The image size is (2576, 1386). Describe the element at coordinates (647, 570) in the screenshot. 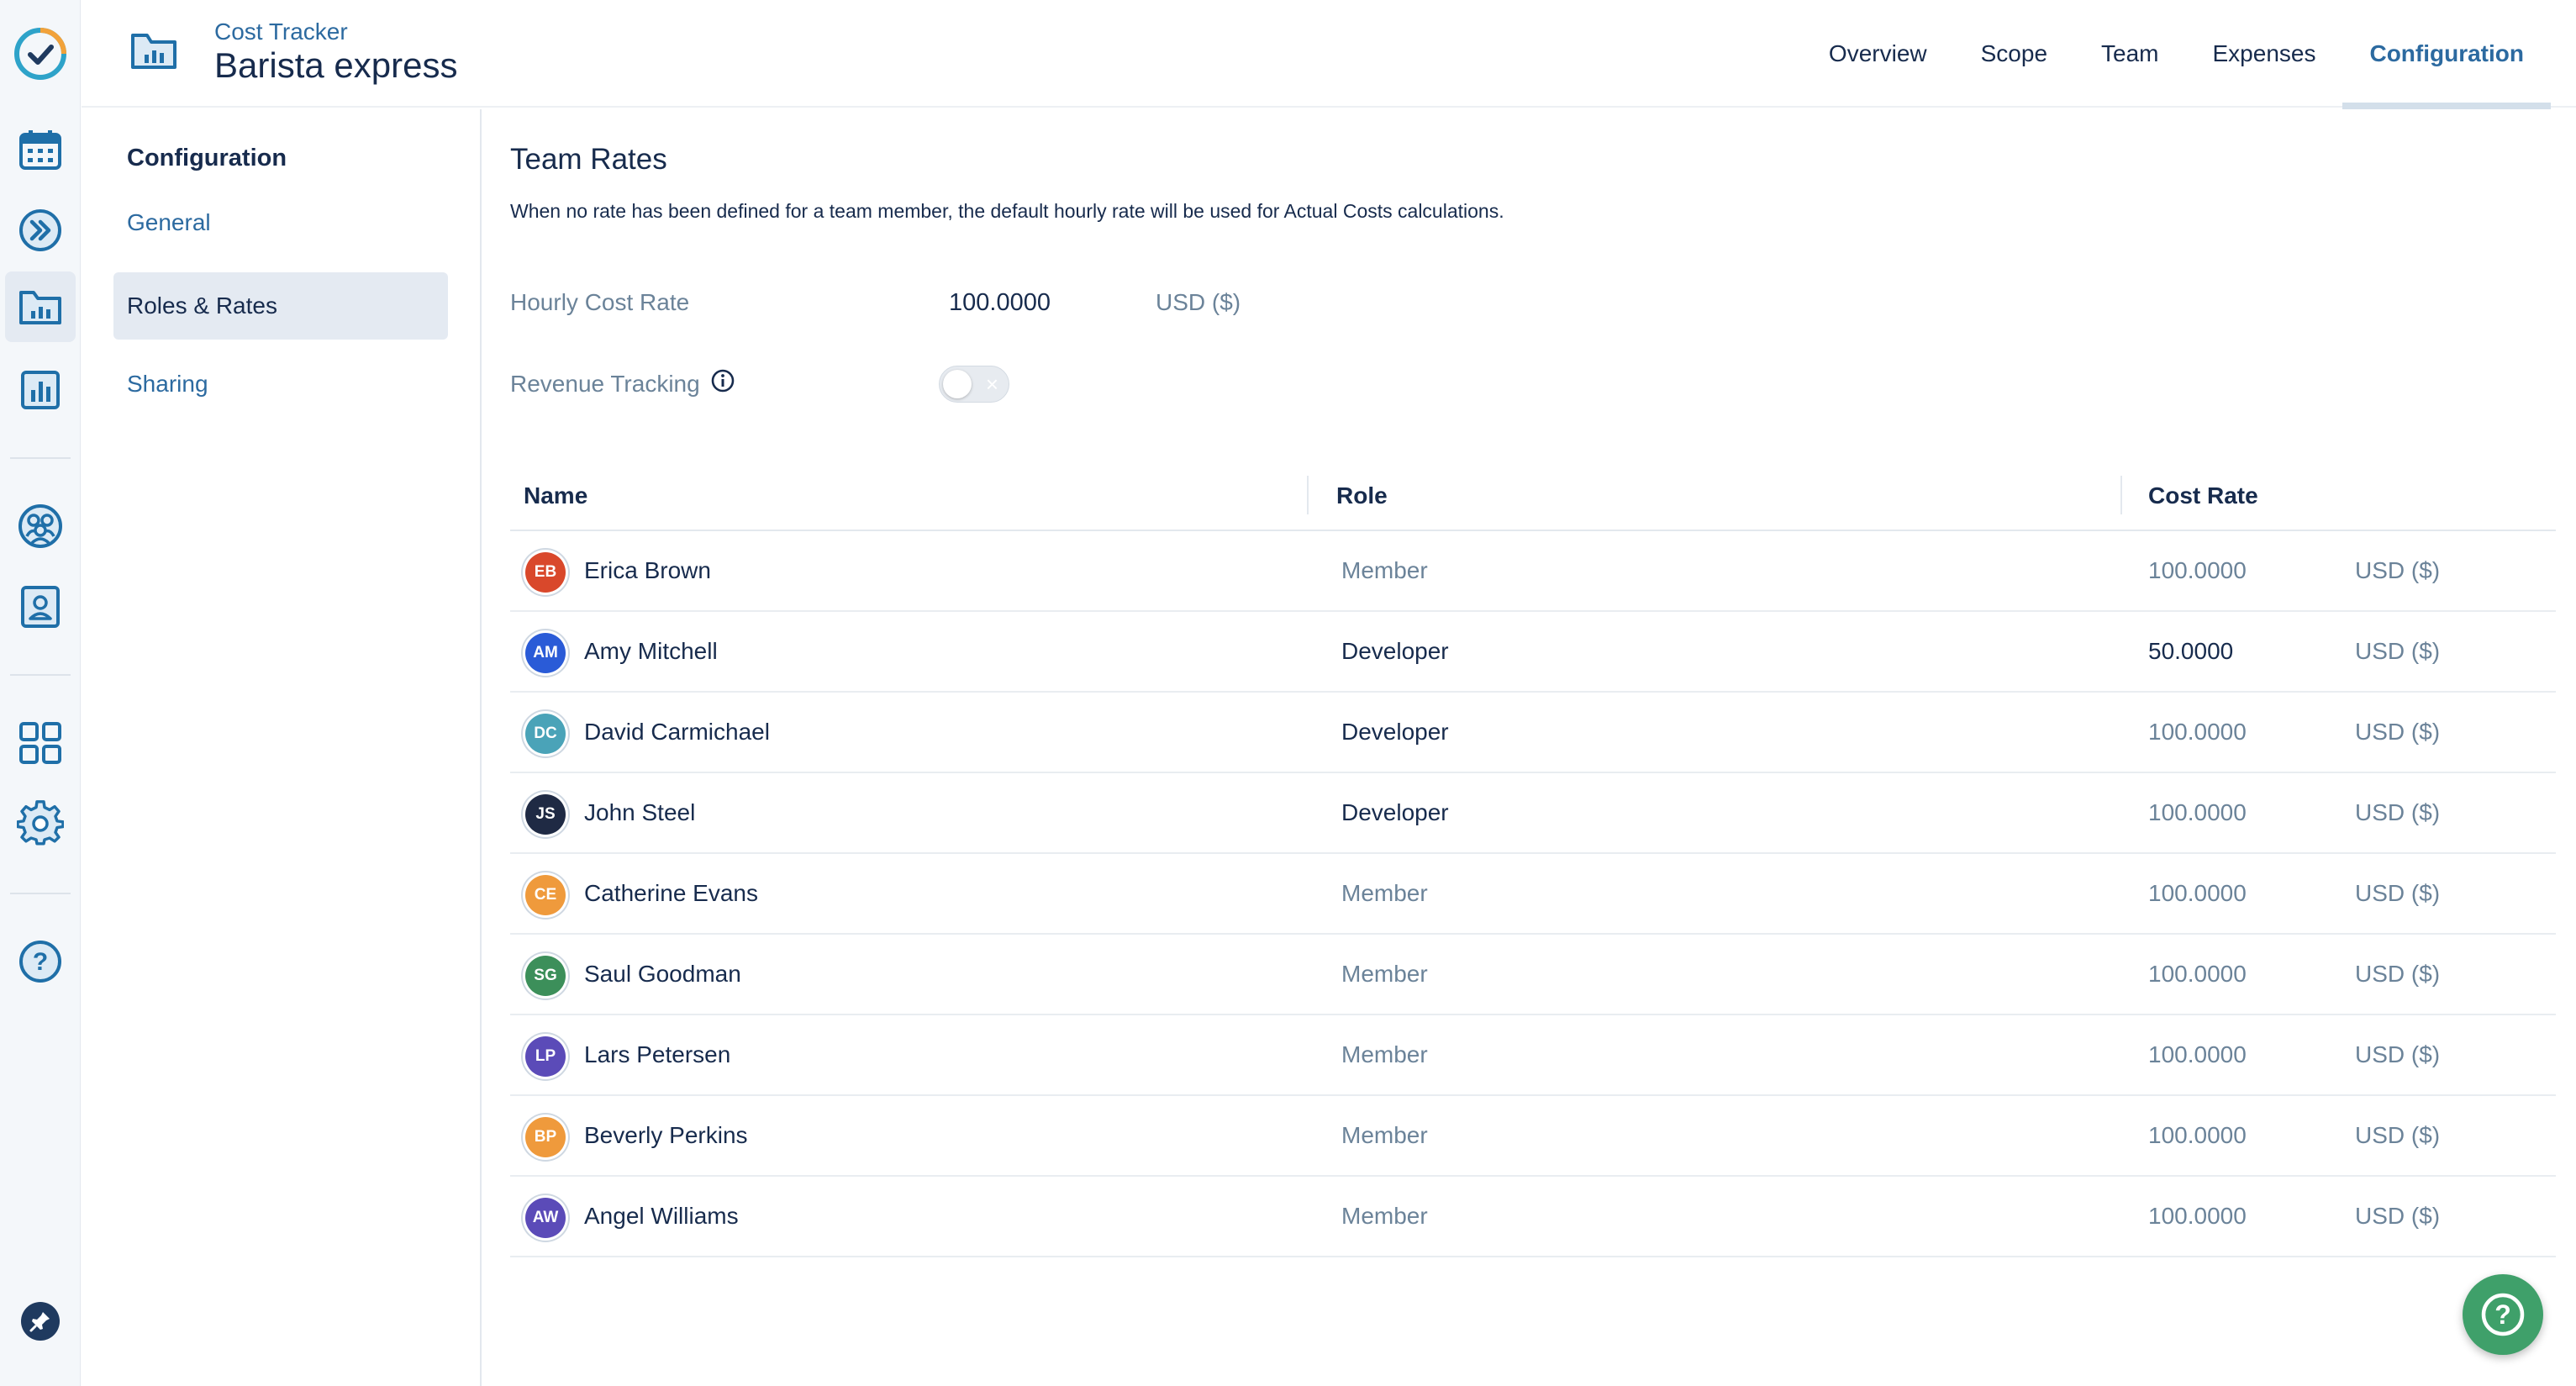

I see `member-name: Erica Brown` at that location.